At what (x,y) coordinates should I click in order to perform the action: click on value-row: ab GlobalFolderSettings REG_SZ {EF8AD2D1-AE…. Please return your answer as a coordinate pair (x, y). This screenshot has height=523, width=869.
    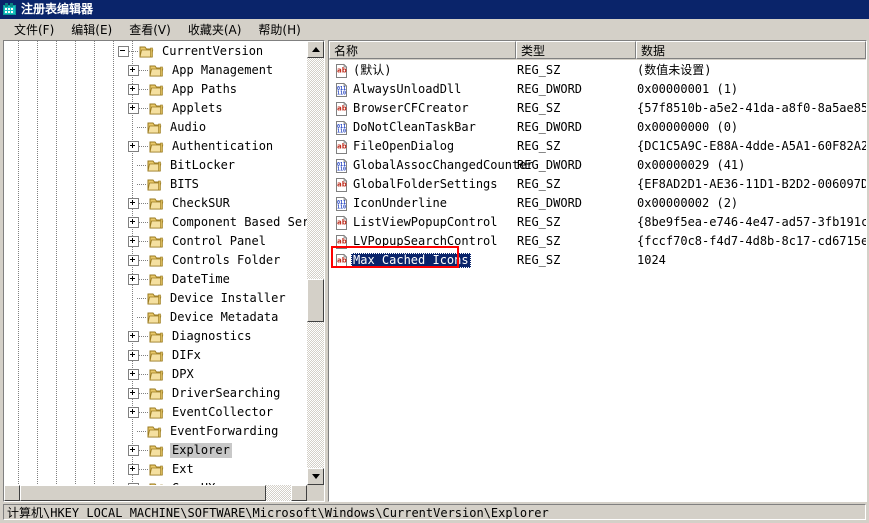
    Looking at the image, I should click on (597, 184).